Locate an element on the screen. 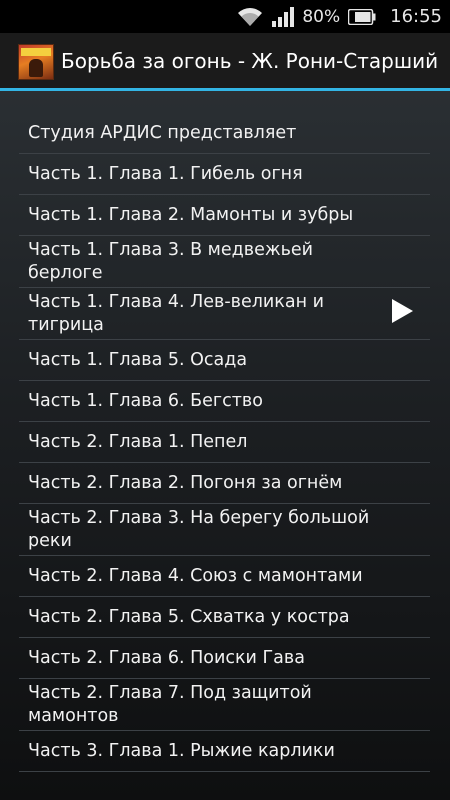 This screenshot has height=800, width=450. list-item: Студия АРДИС представляет is located at coordinates (224, 133).